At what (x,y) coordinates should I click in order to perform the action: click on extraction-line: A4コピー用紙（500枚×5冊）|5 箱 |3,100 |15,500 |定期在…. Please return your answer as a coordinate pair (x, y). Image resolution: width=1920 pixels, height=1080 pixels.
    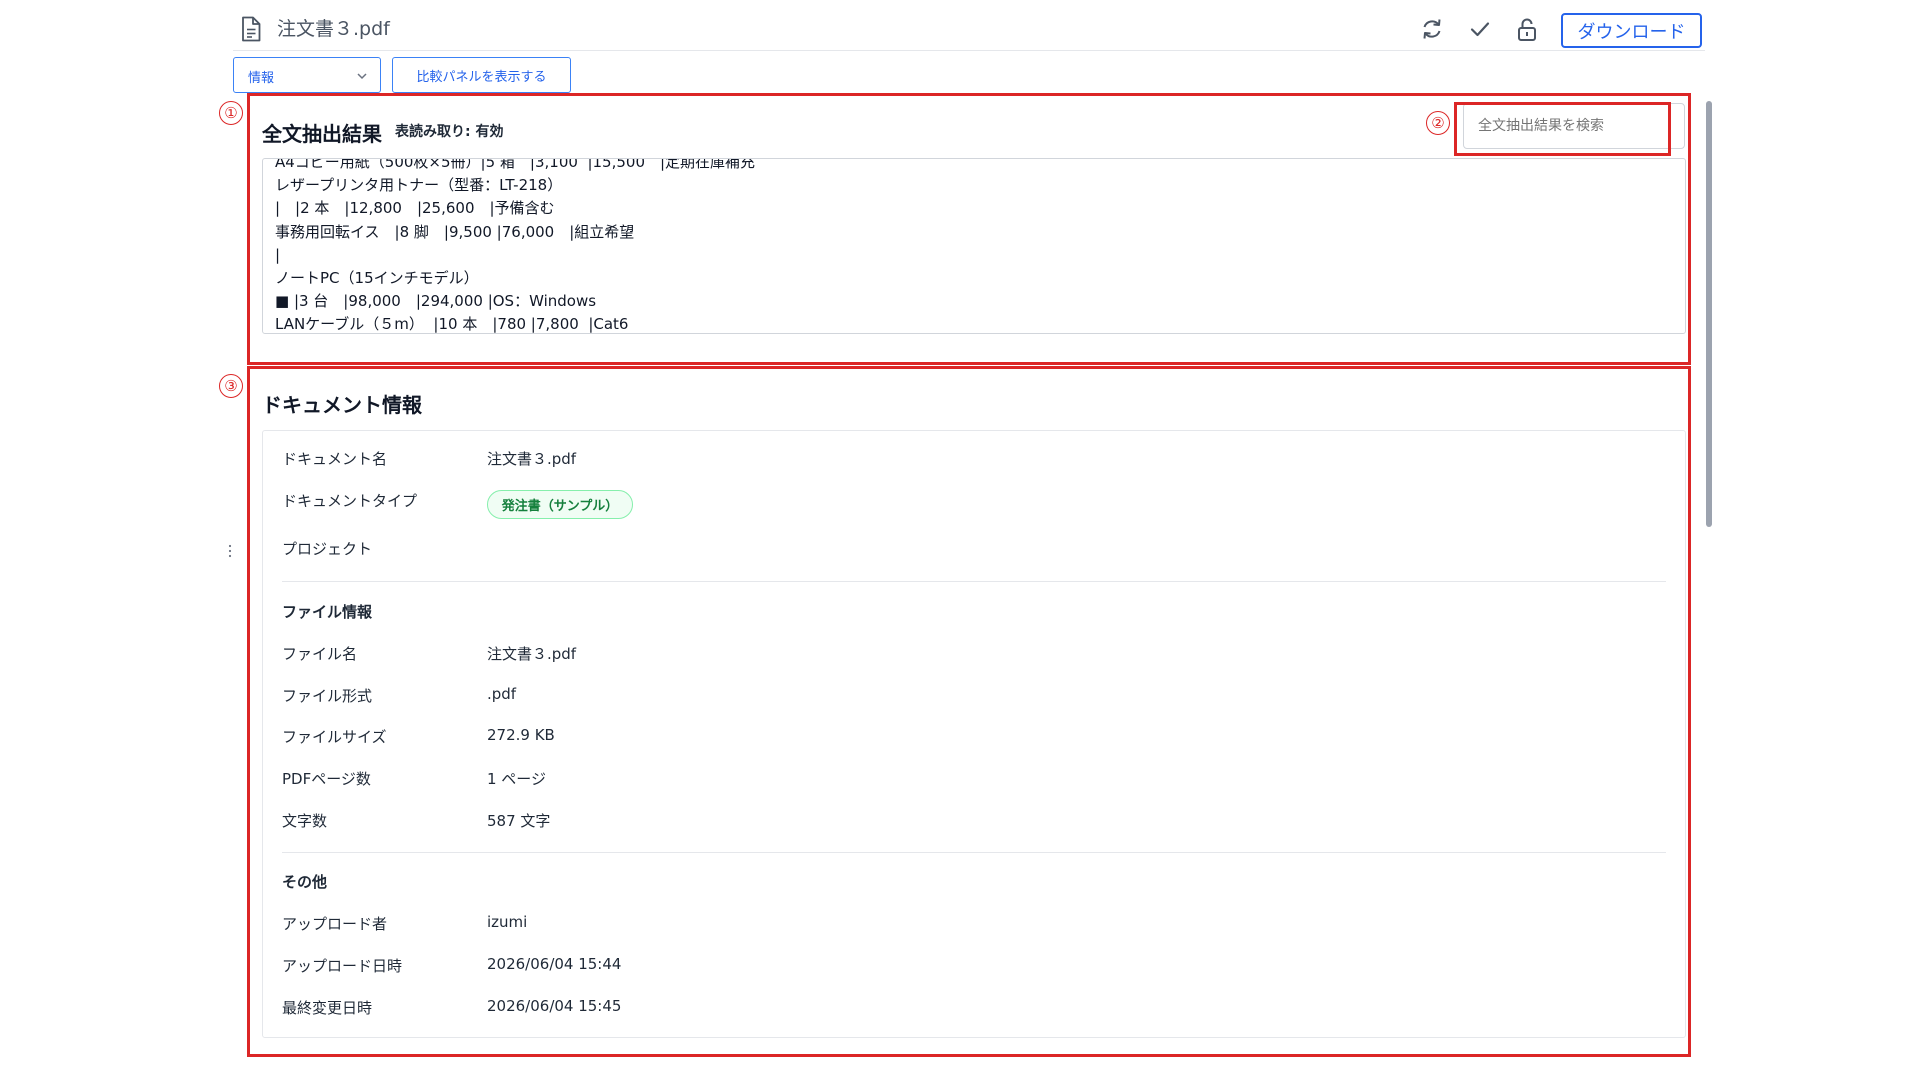
    Looking at the image, I should click on (515, 164).